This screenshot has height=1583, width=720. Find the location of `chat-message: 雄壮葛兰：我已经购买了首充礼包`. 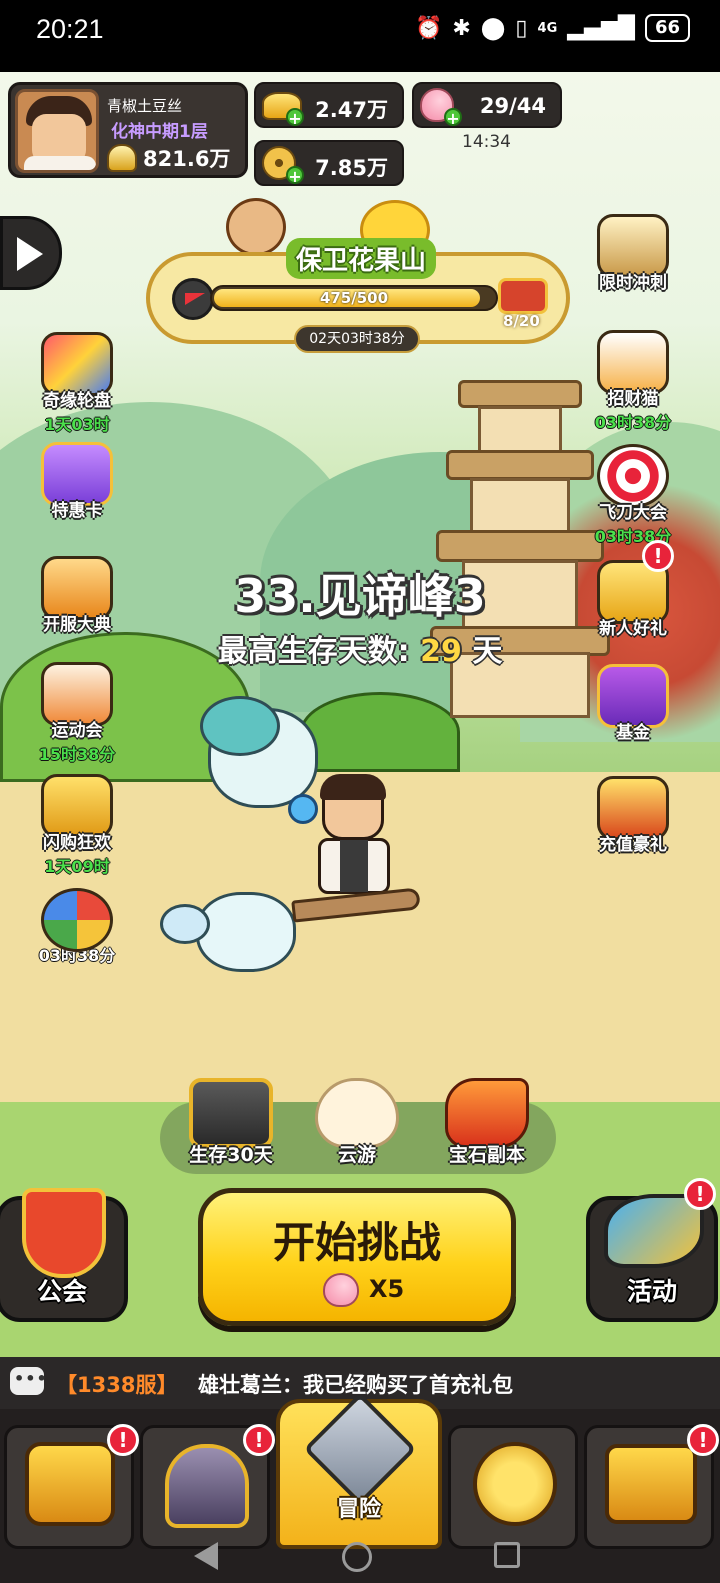

chat-message: 雄壮葛兰：我已经购买了首充礼包 is located at coordinates (355, 1385).